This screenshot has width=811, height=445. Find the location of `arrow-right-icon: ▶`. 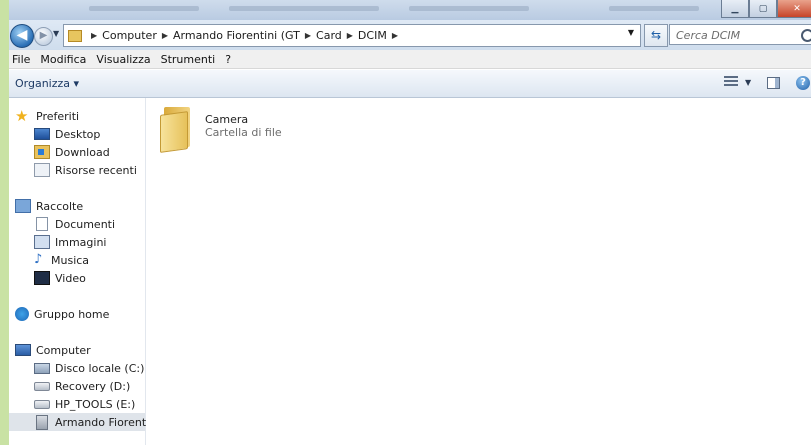

arrow-right-icon: ▶ is located at coordinates (43, 35).